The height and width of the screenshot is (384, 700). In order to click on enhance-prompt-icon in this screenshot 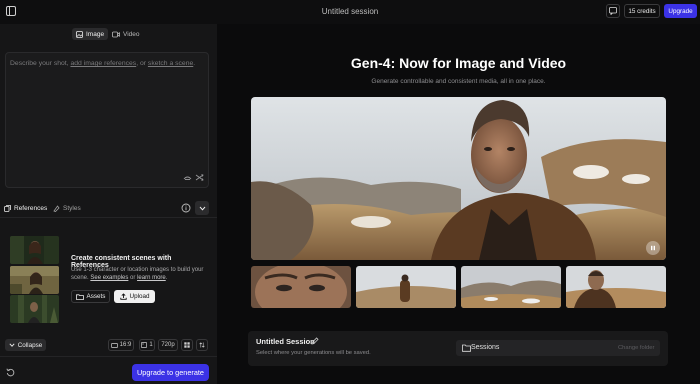, I will do `click(187, 177)`.